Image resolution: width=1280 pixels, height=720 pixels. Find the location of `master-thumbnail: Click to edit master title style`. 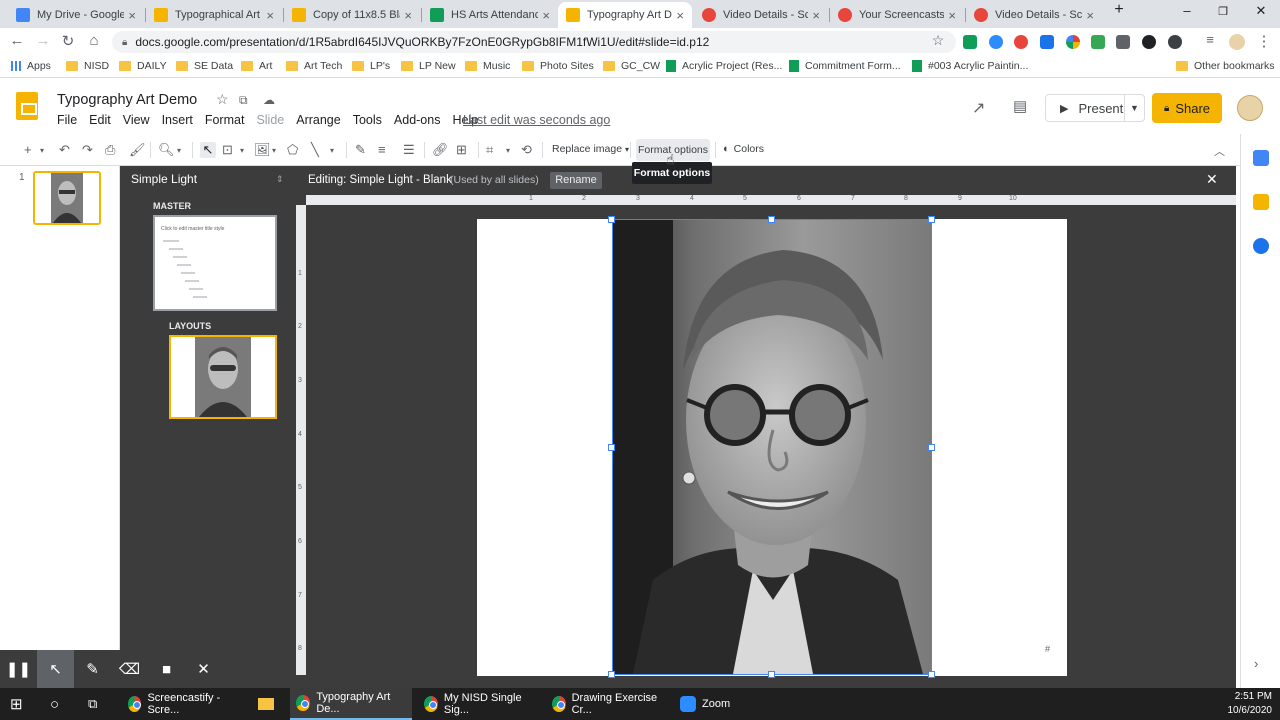

master-thumbnail: Click to edit master title style is located at coordinates (215, 263).